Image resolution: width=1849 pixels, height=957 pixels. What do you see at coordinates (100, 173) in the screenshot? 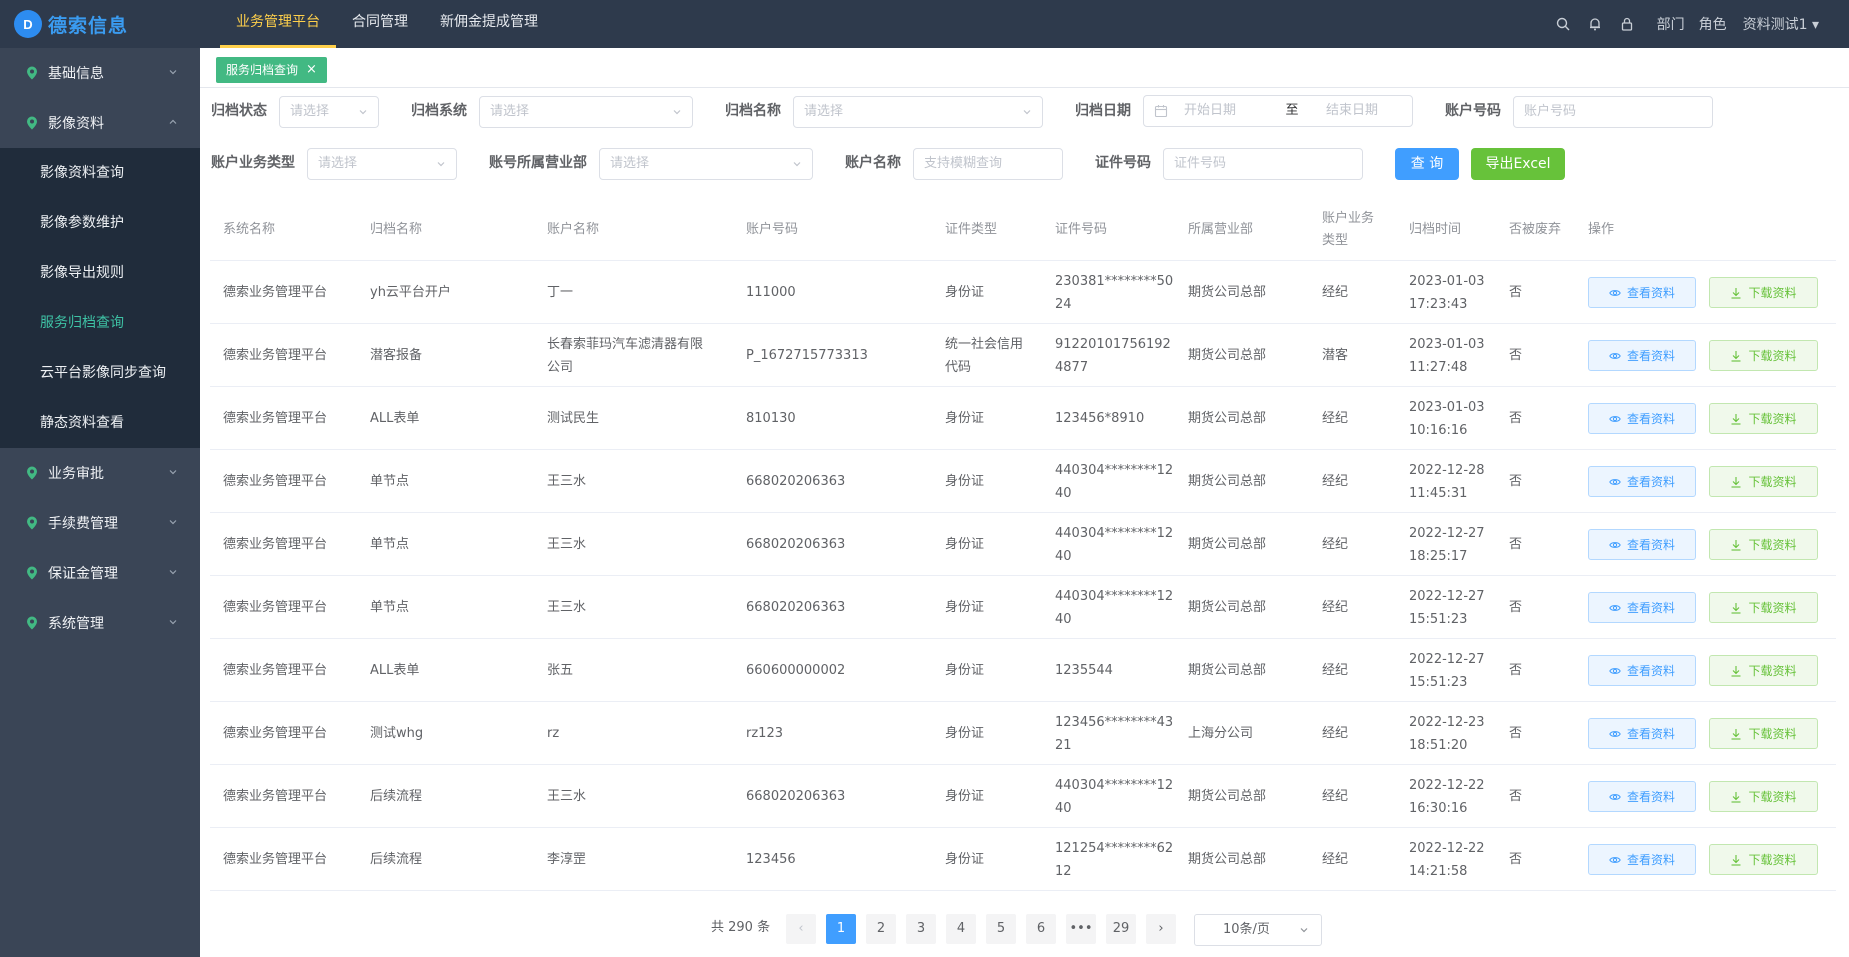
I see `sidebar-item-image-query: 影像资料查询` at bounding box center [100, 173].